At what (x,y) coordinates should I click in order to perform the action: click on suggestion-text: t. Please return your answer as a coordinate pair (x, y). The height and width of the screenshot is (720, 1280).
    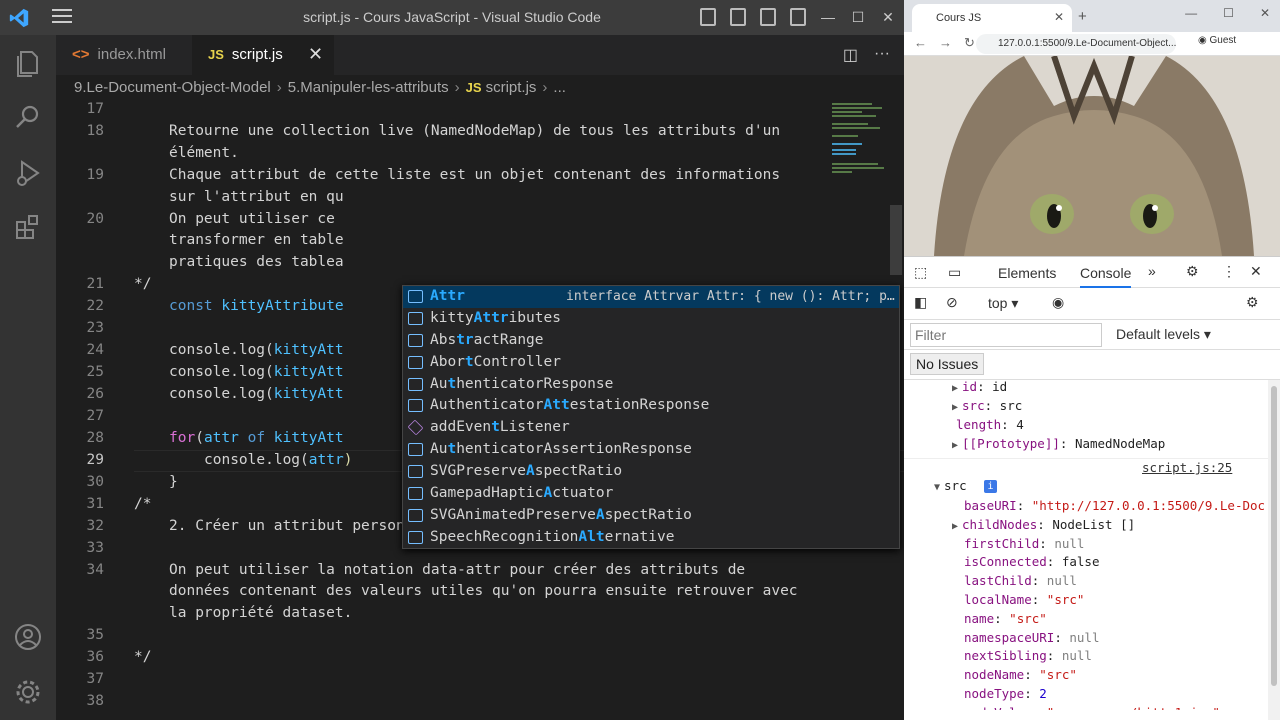
    Looking at the image, I should click on (495, 427).